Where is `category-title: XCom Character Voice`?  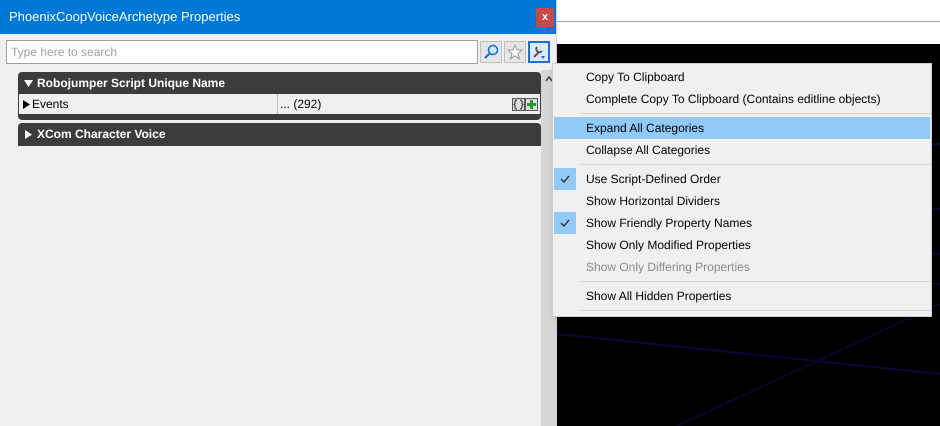
category-title: XCom Character Voice is located at coordinates (101, 134).